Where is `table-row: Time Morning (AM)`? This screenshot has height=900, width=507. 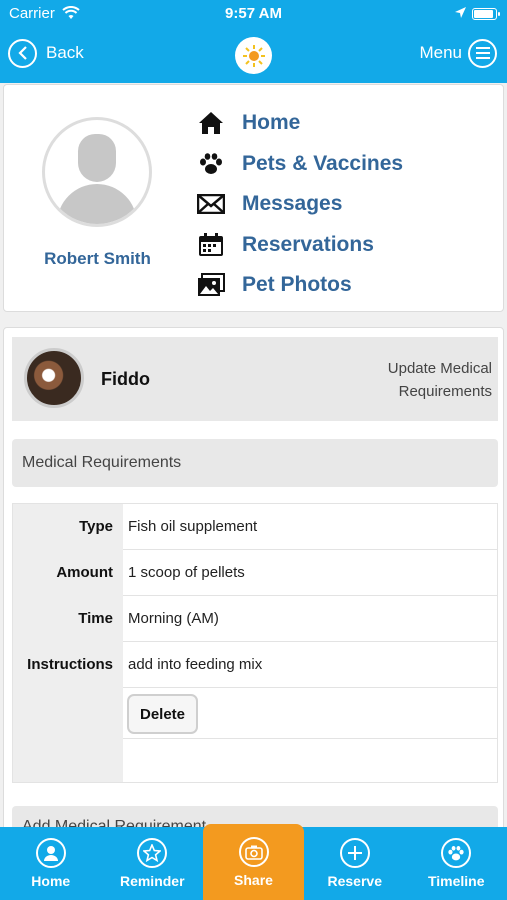
table-row: Time Morning (AM) is located at coordinates (255, 619).